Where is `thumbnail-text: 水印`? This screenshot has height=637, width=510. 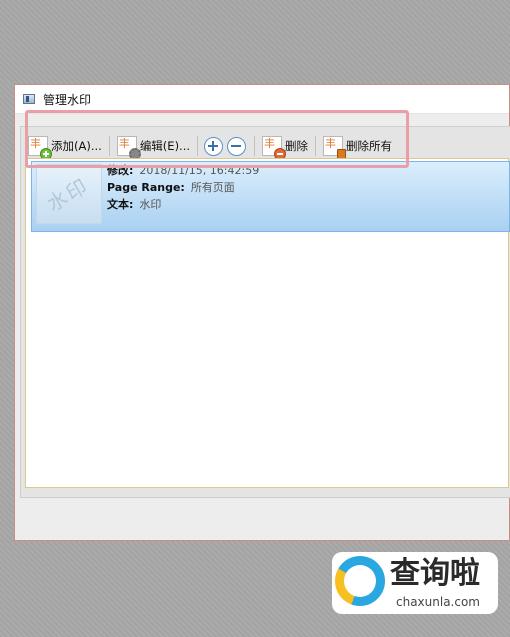 thumbnail-text: 水印 is located at coordinates (67, 195).